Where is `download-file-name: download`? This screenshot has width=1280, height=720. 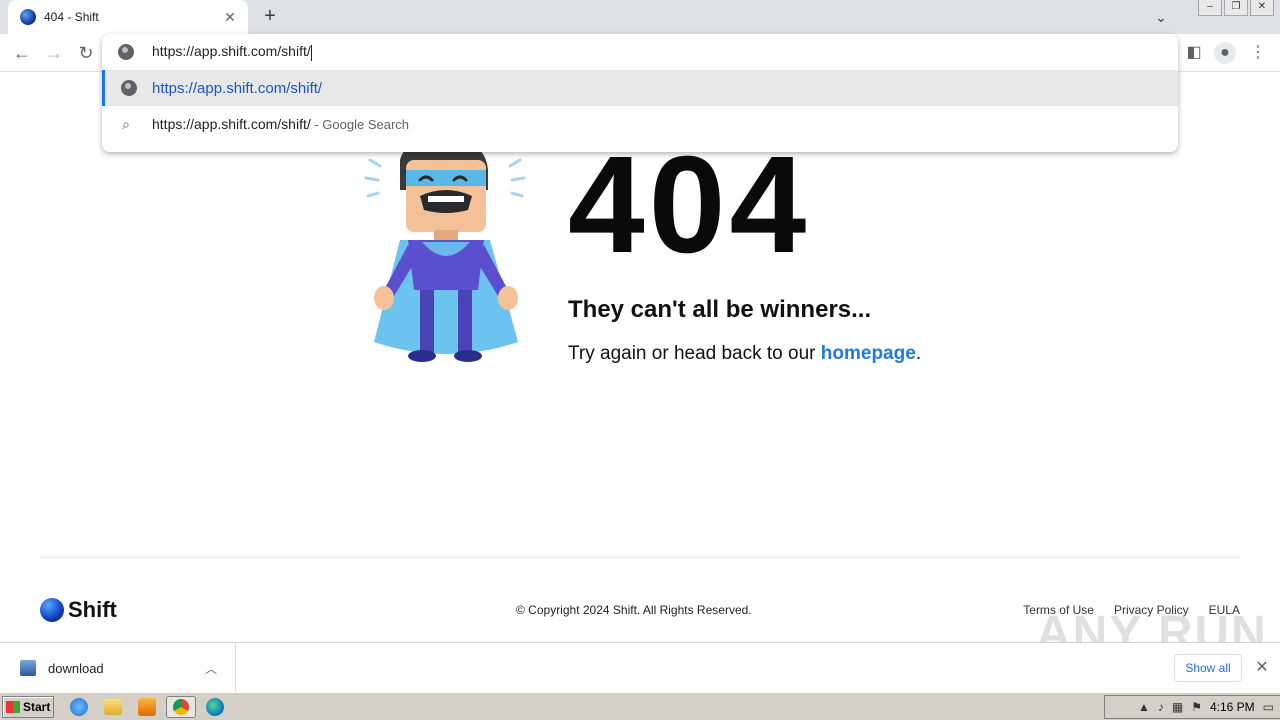
download-file-name: download is located at coordinates (76, 668).